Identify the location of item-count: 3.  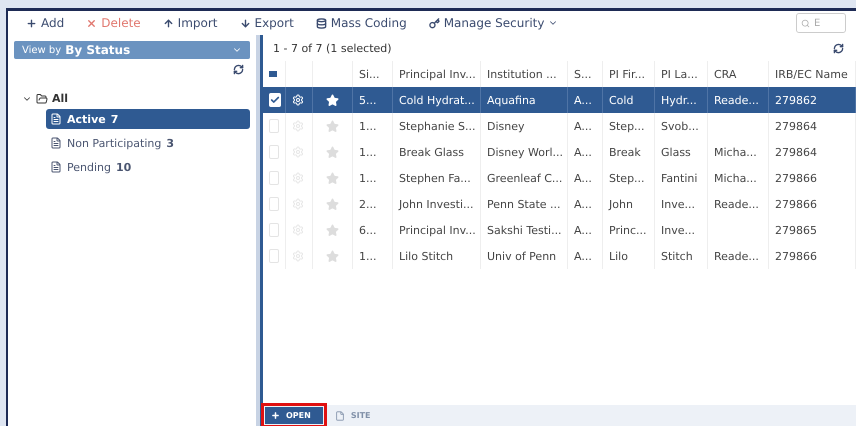
(170, 143).